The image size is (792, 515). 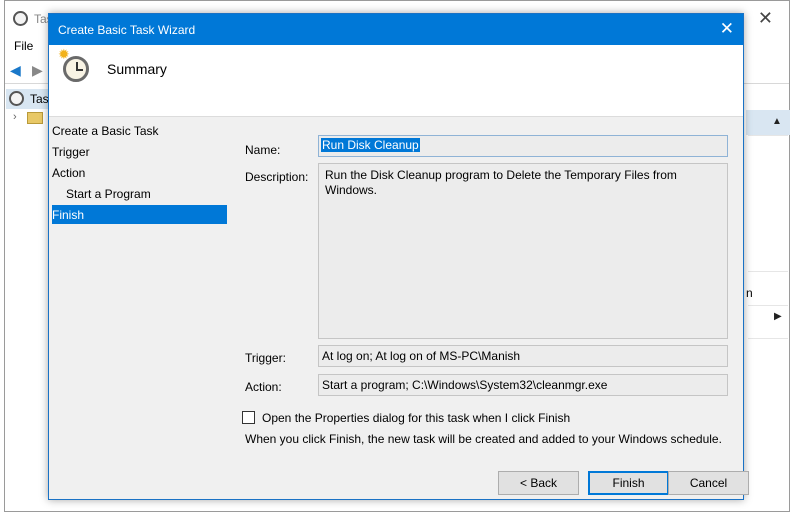 I want to click on dialog-titlebar: Create Basic Task Wizard ✕, so click(x=396, y=29).